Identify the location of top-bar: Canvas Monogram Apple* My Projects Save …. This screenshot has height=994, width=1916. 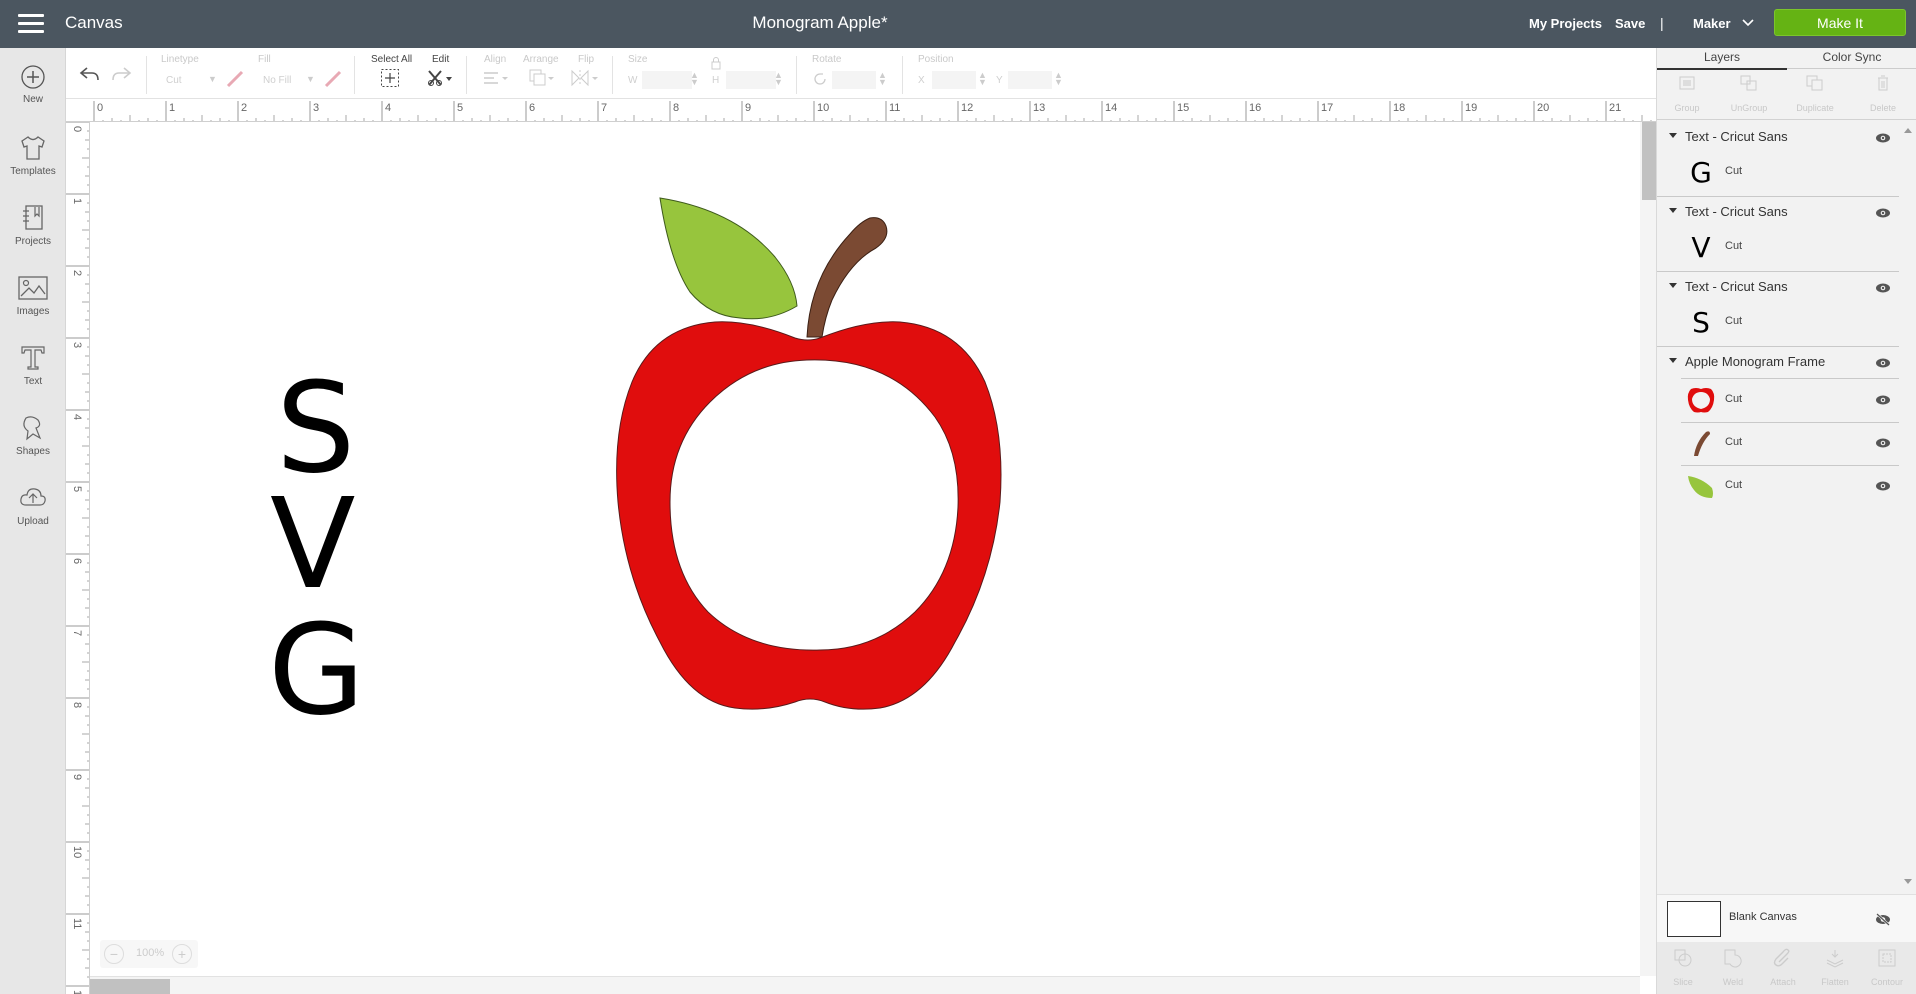
(958, 24).